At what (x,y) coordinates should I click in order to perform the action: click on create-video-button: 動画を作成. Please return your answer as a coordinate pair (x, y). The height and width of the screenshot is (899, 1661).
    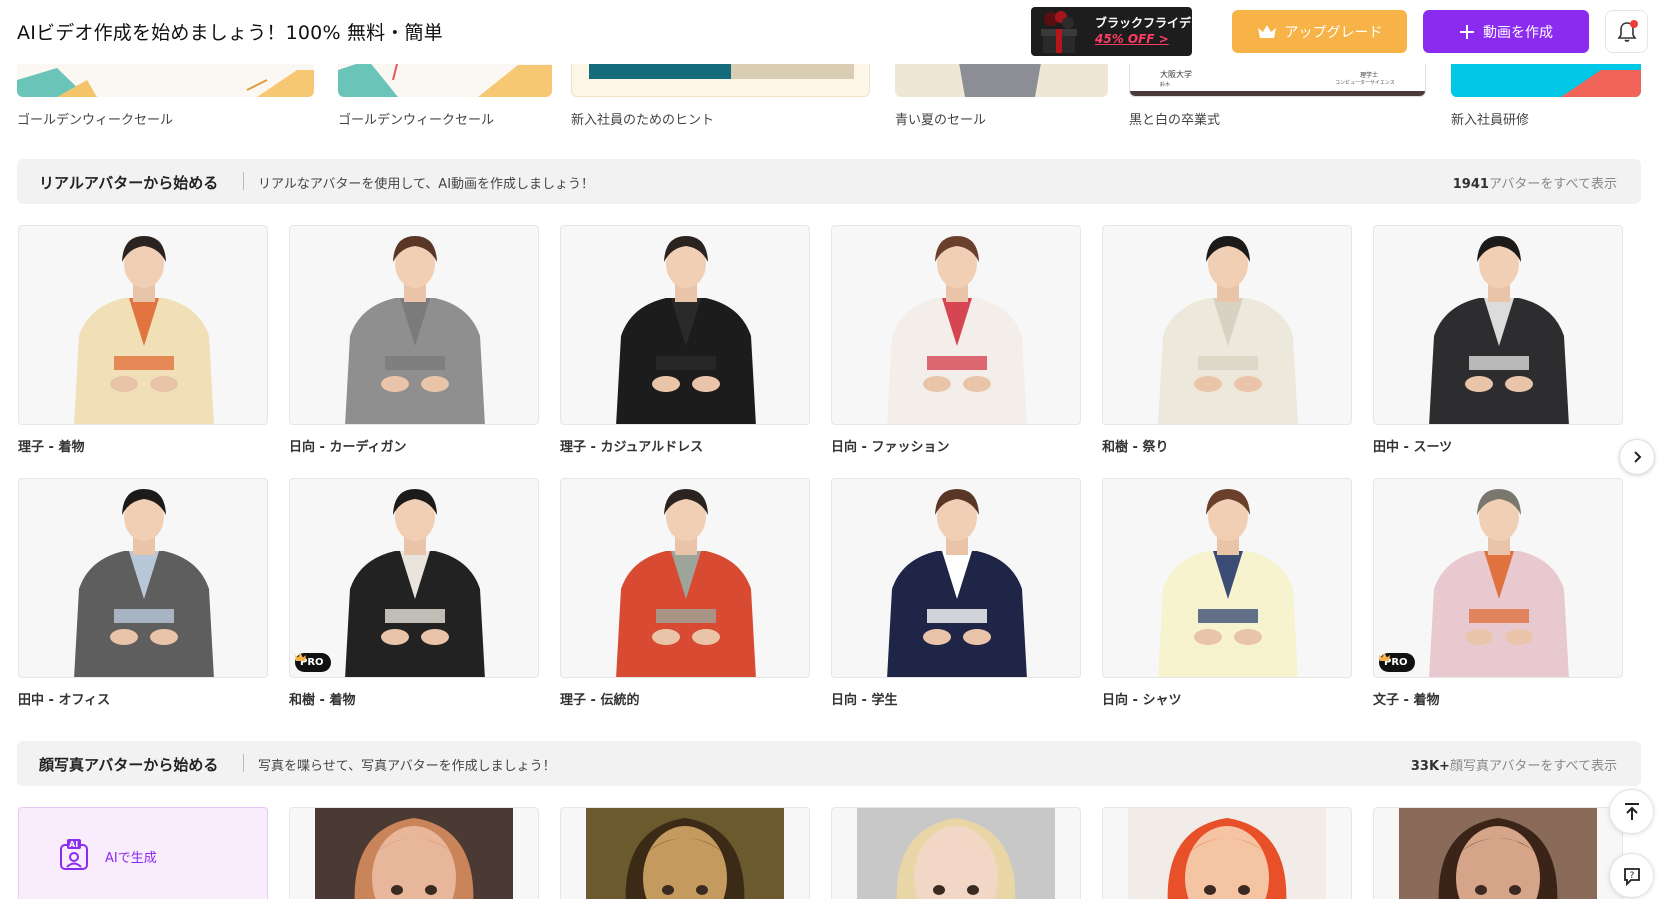
    Looking at the image, I should click on (1506, 31).